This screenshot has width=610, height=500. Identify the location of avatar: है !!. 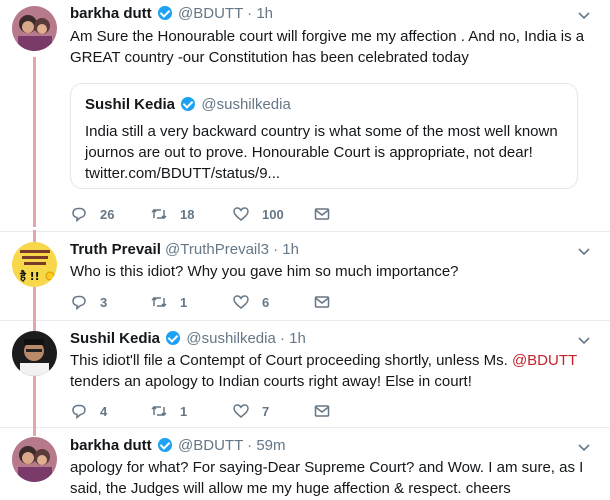
(34, 264).